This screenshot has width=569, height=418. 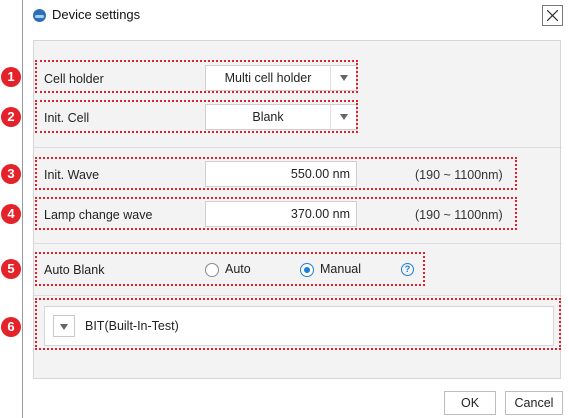 I want to click on dialog-title: Device settings, so click(x=96, y=14).